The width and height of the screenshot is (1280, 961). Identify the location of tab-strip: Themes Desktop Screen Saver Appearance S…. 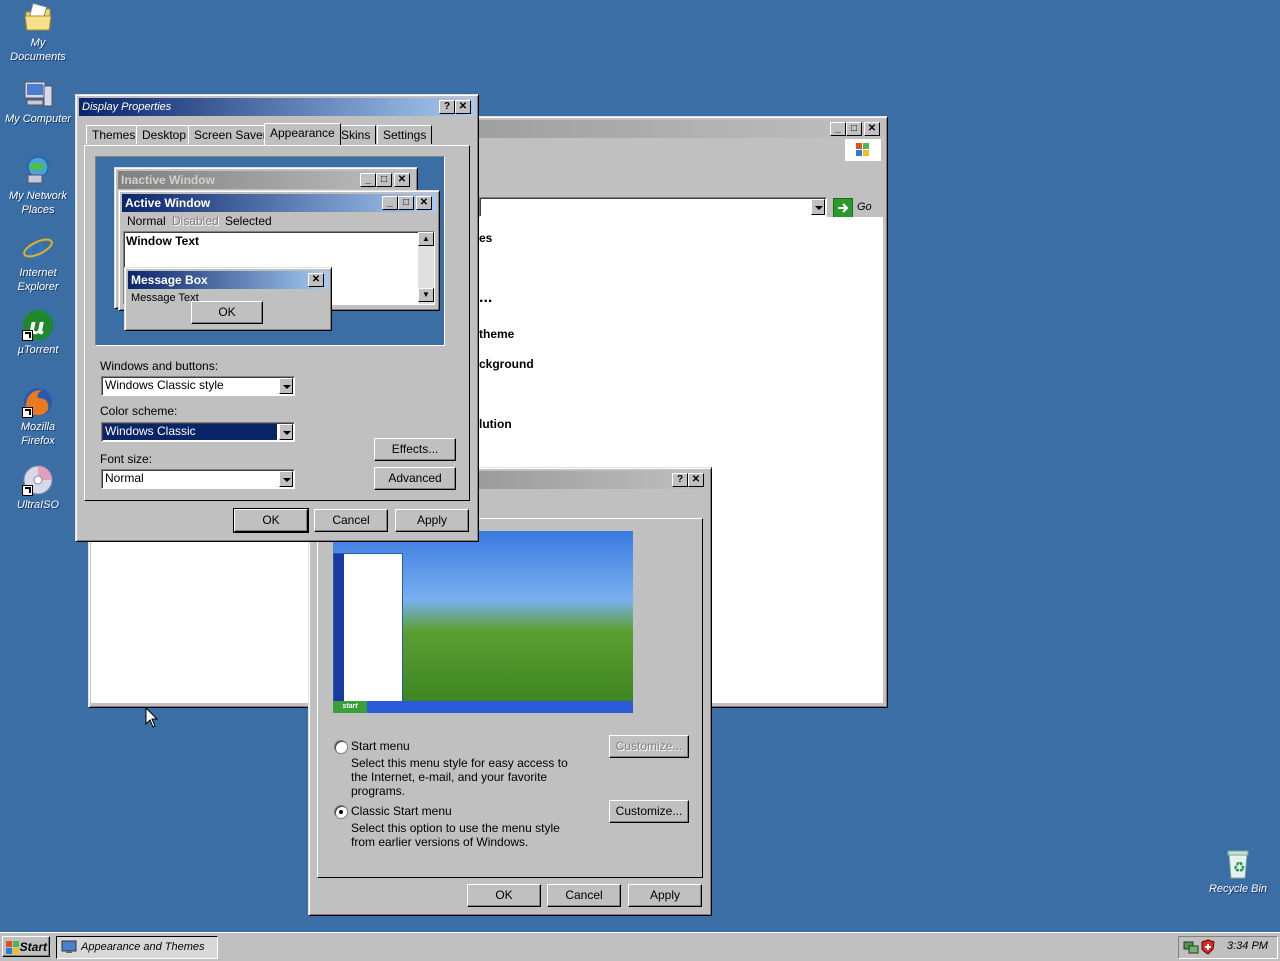
(276, 134).